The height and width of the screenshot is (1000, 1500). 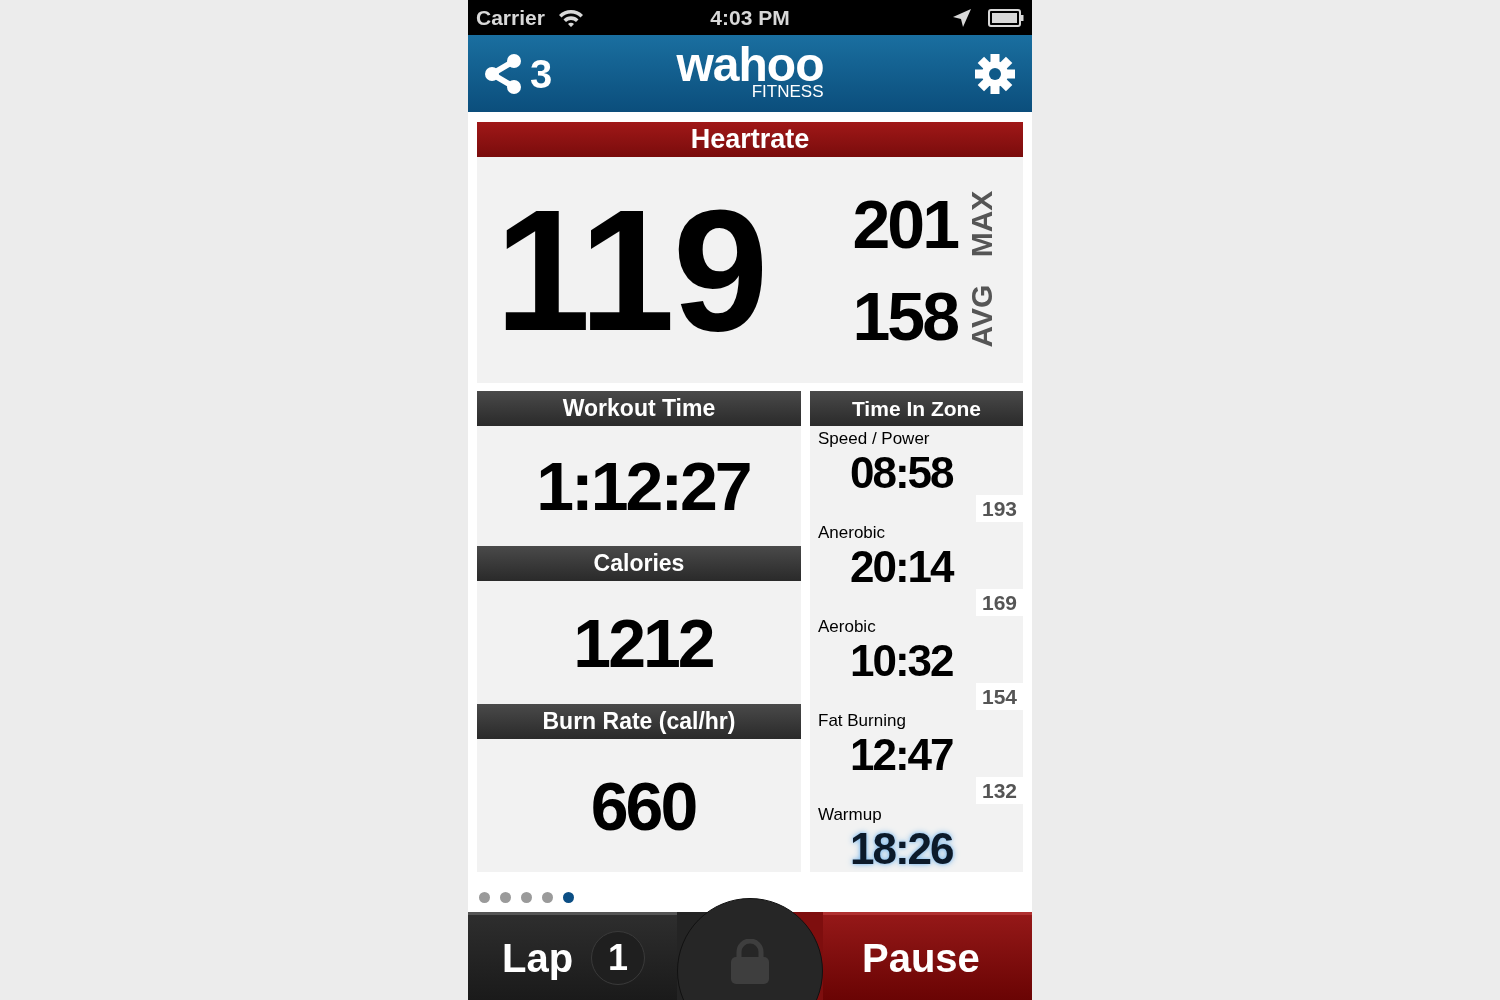 I want to click on zone-name: Warmup, so click(x=850, y=814).